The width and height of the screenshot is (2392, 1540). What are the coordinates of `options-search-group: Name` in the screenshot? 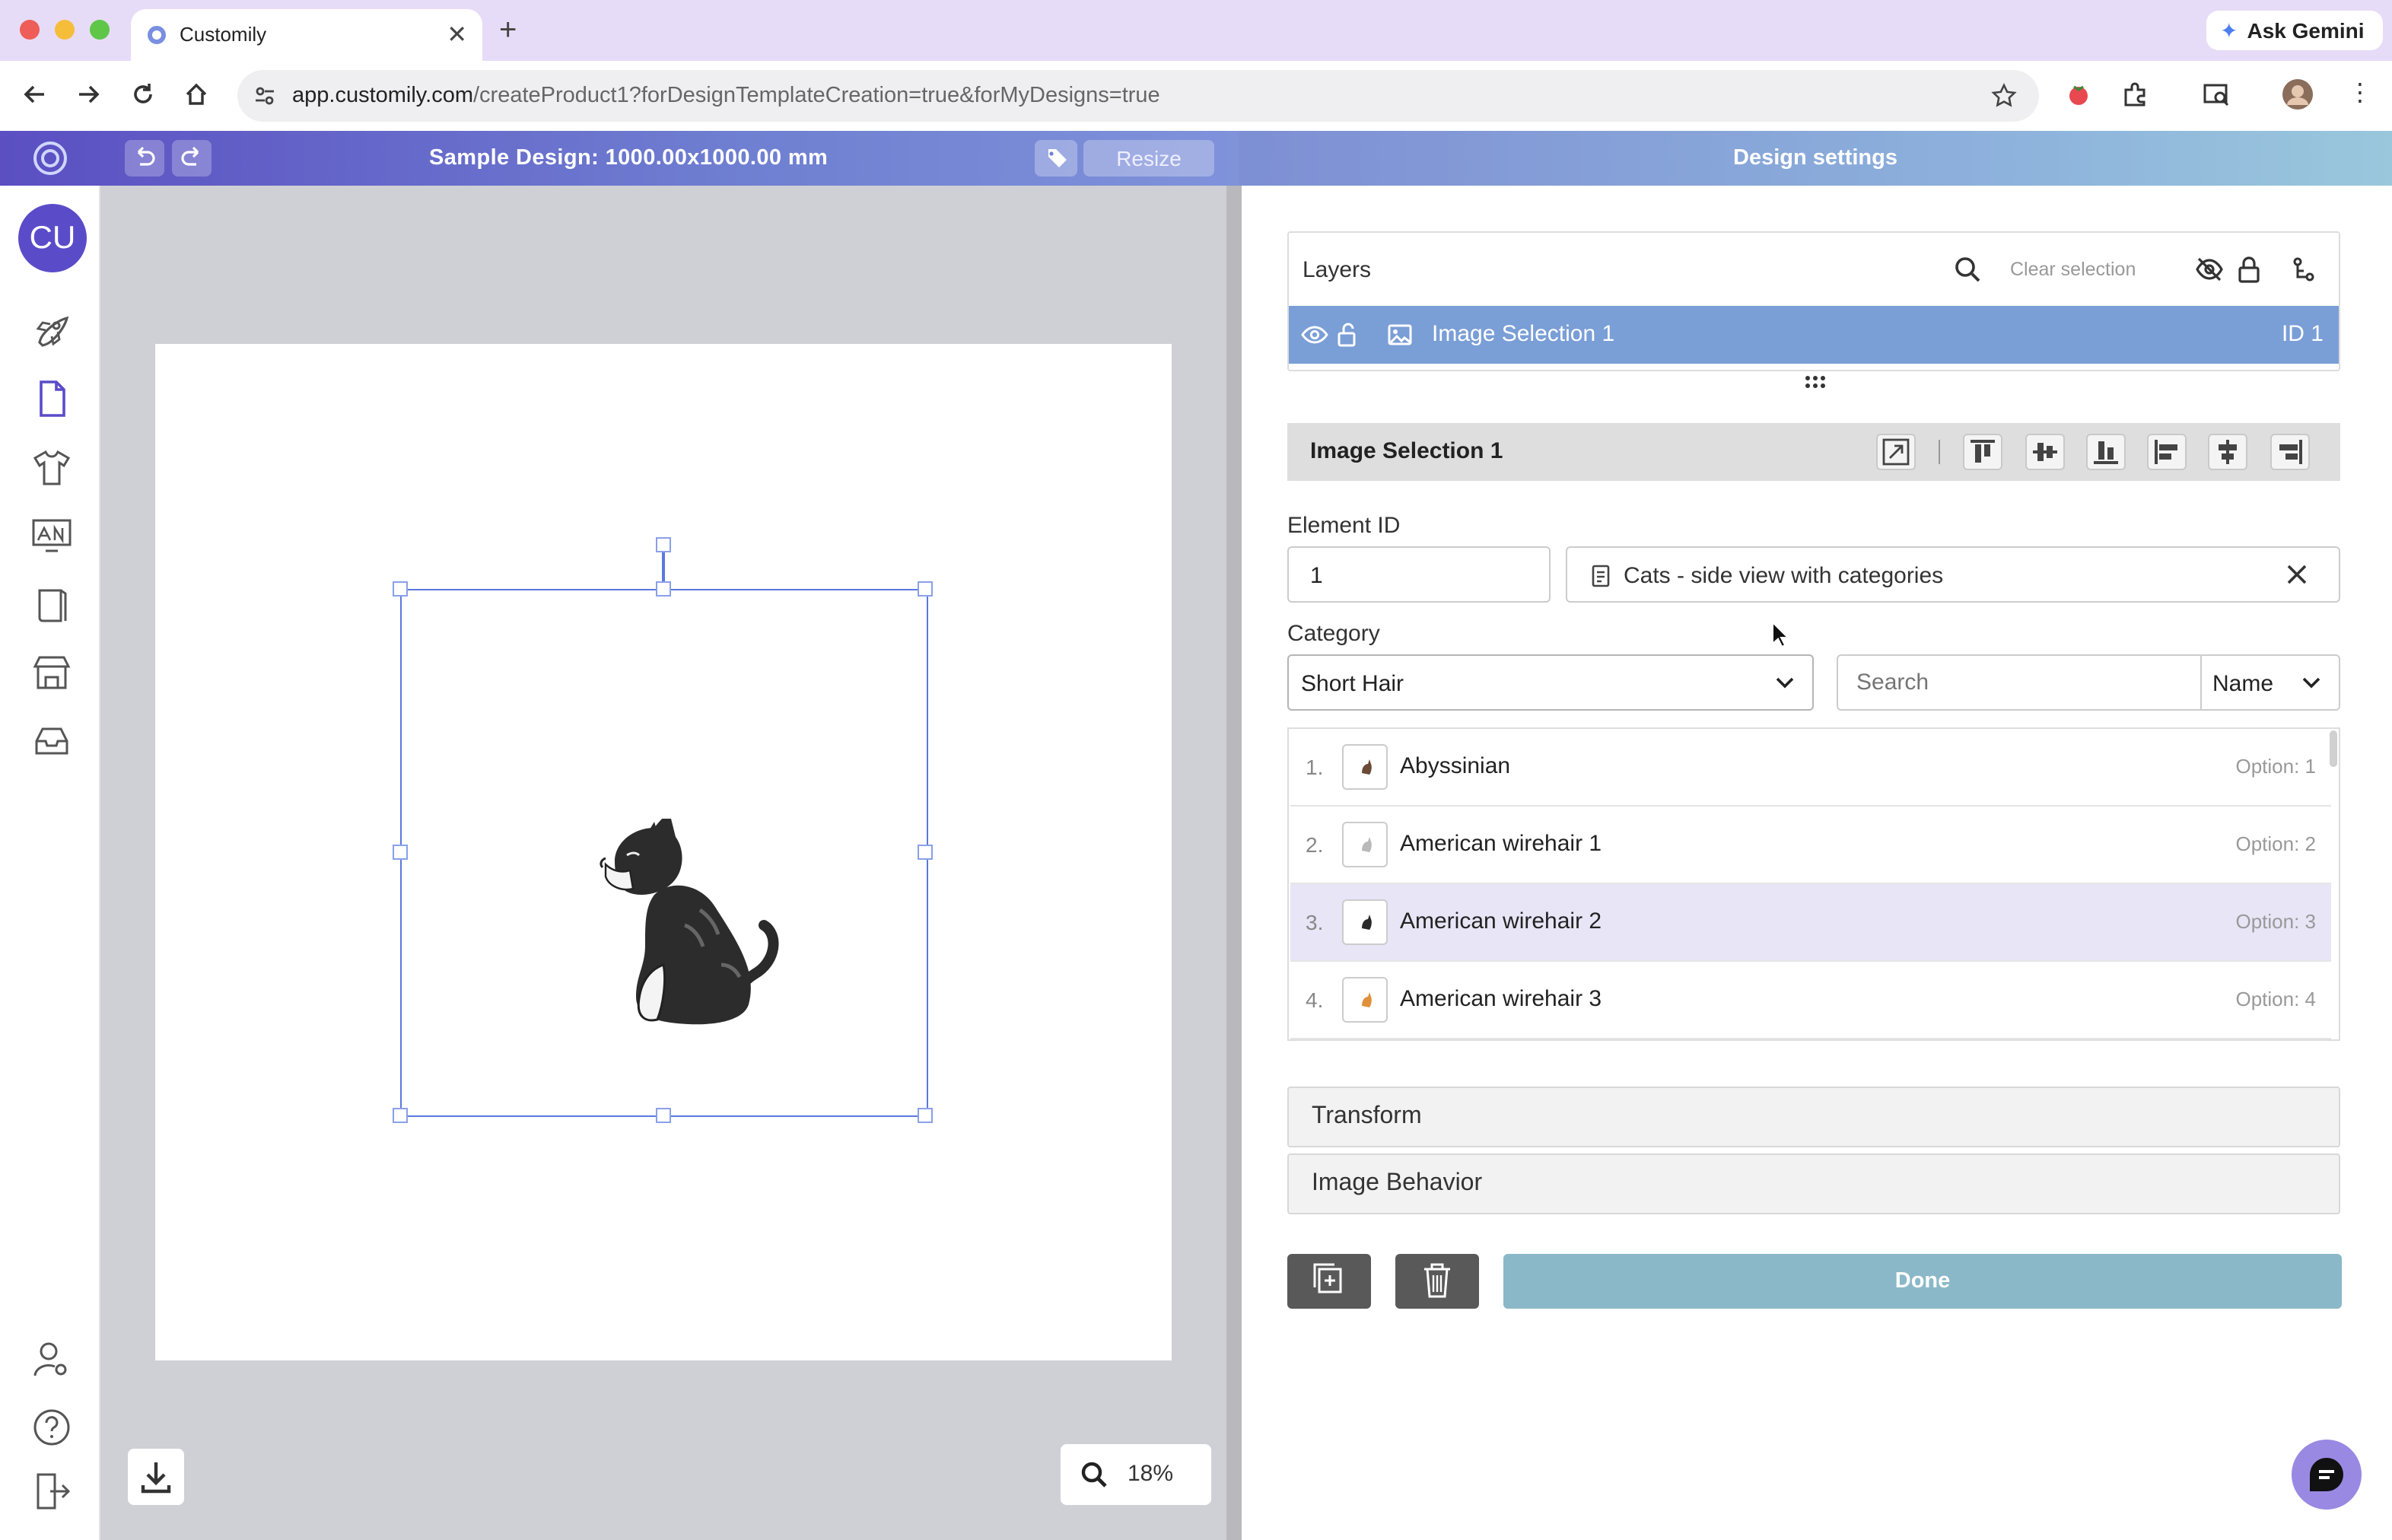 It's located at (2088, 682).